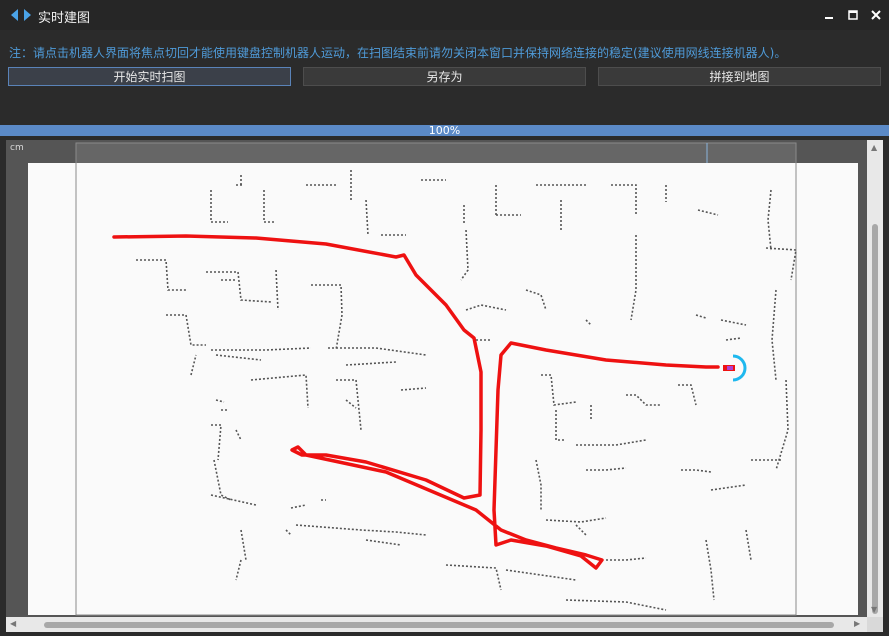  Describe the element at coordinates (853, 15) in the screenshot. I see `maximize-icon` at that location.